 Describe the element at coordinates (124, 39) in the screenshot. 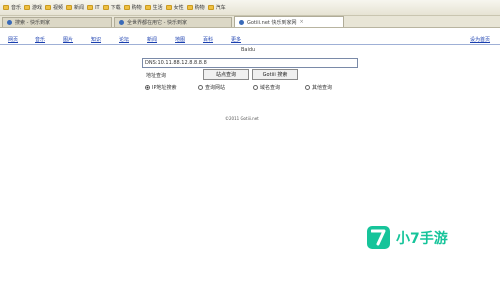

I see `nav-link: 论坛` at that location.